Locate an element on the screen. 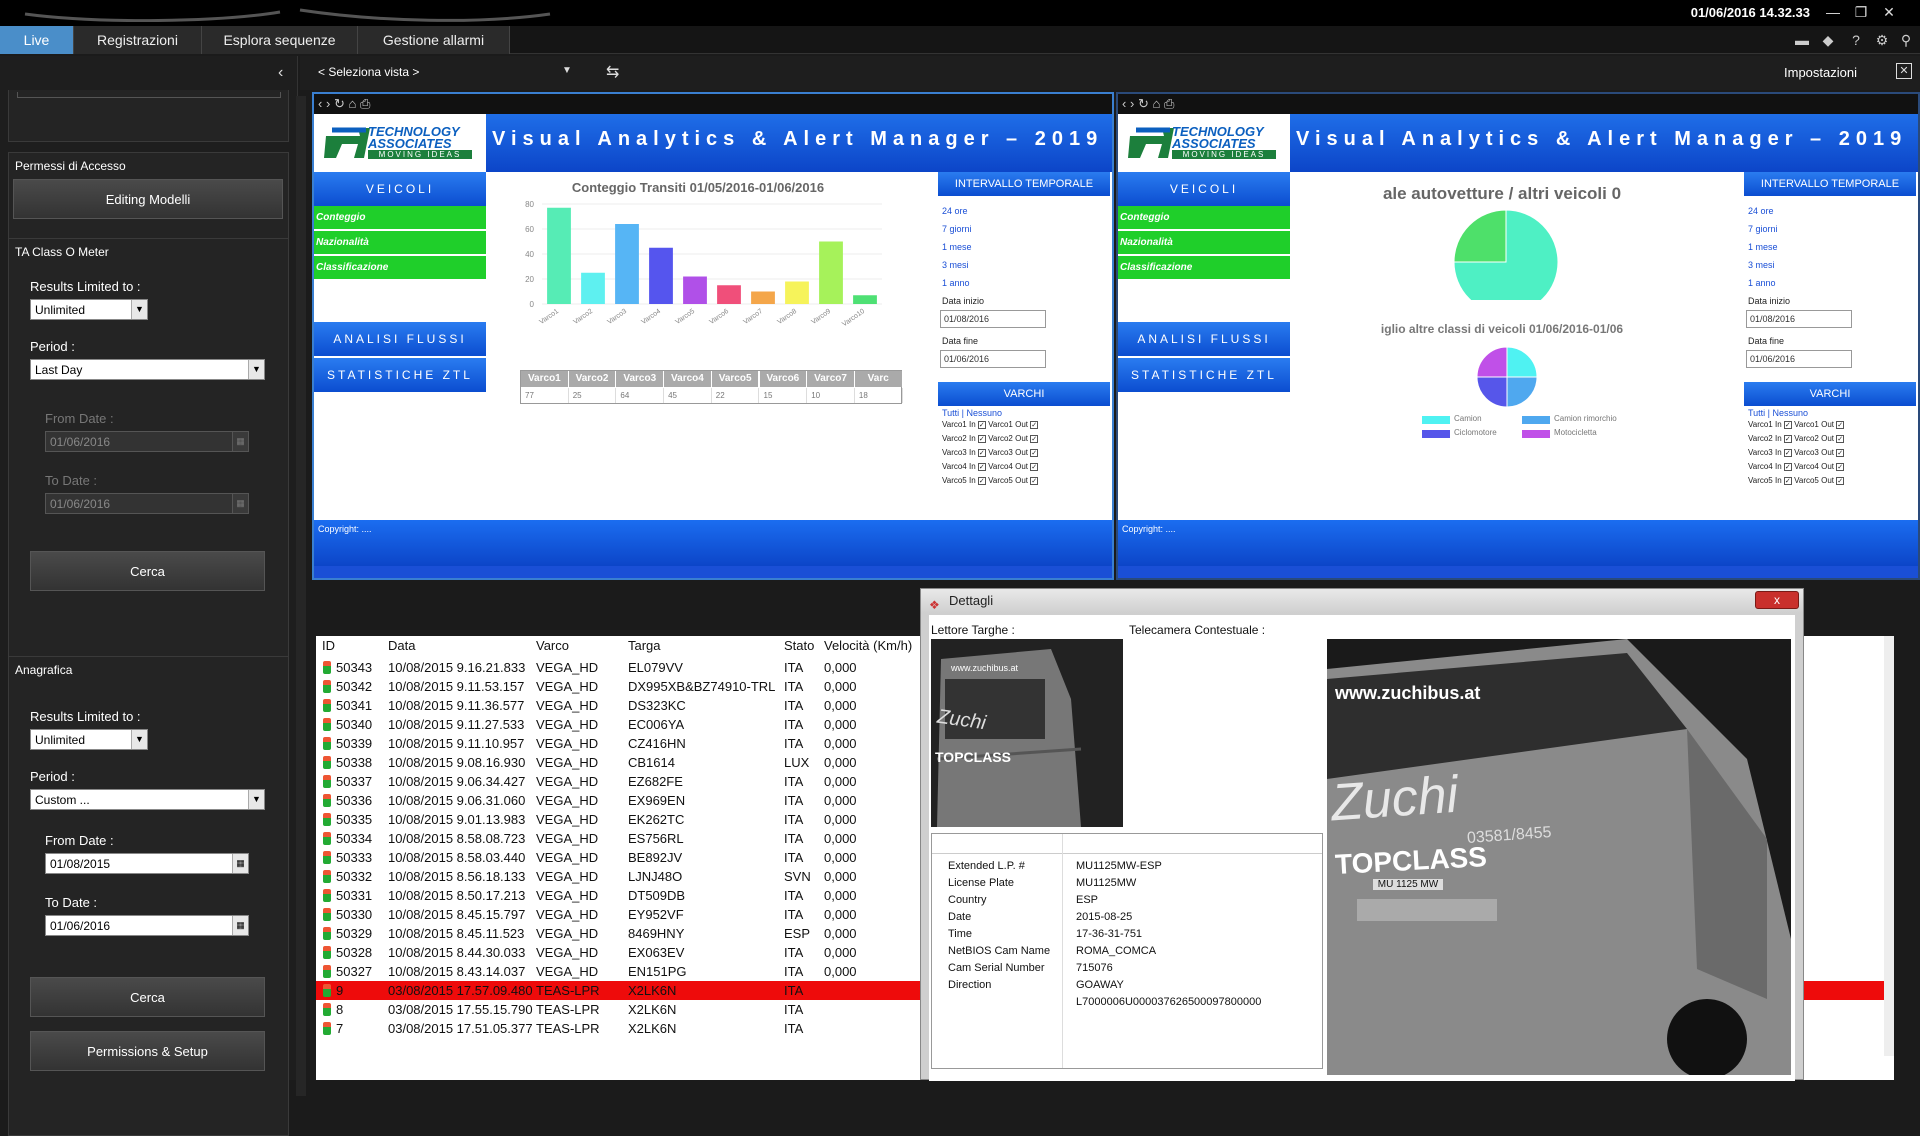 The height and width of the screenshot is (1136, 1920). grid-scrollbar is located at coordinates (1889, 846).